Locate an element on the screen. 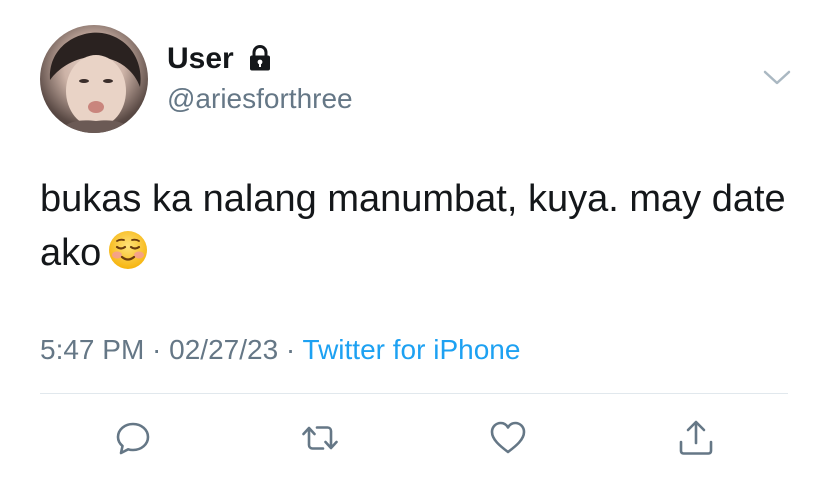  reply-button is located at coordinates (133, 438).